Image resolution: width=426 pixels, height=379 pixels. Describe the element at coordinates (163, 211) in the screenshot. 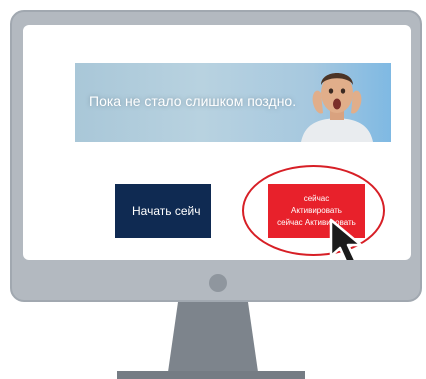

I see `start-now-button: Начать сейч` at that location.